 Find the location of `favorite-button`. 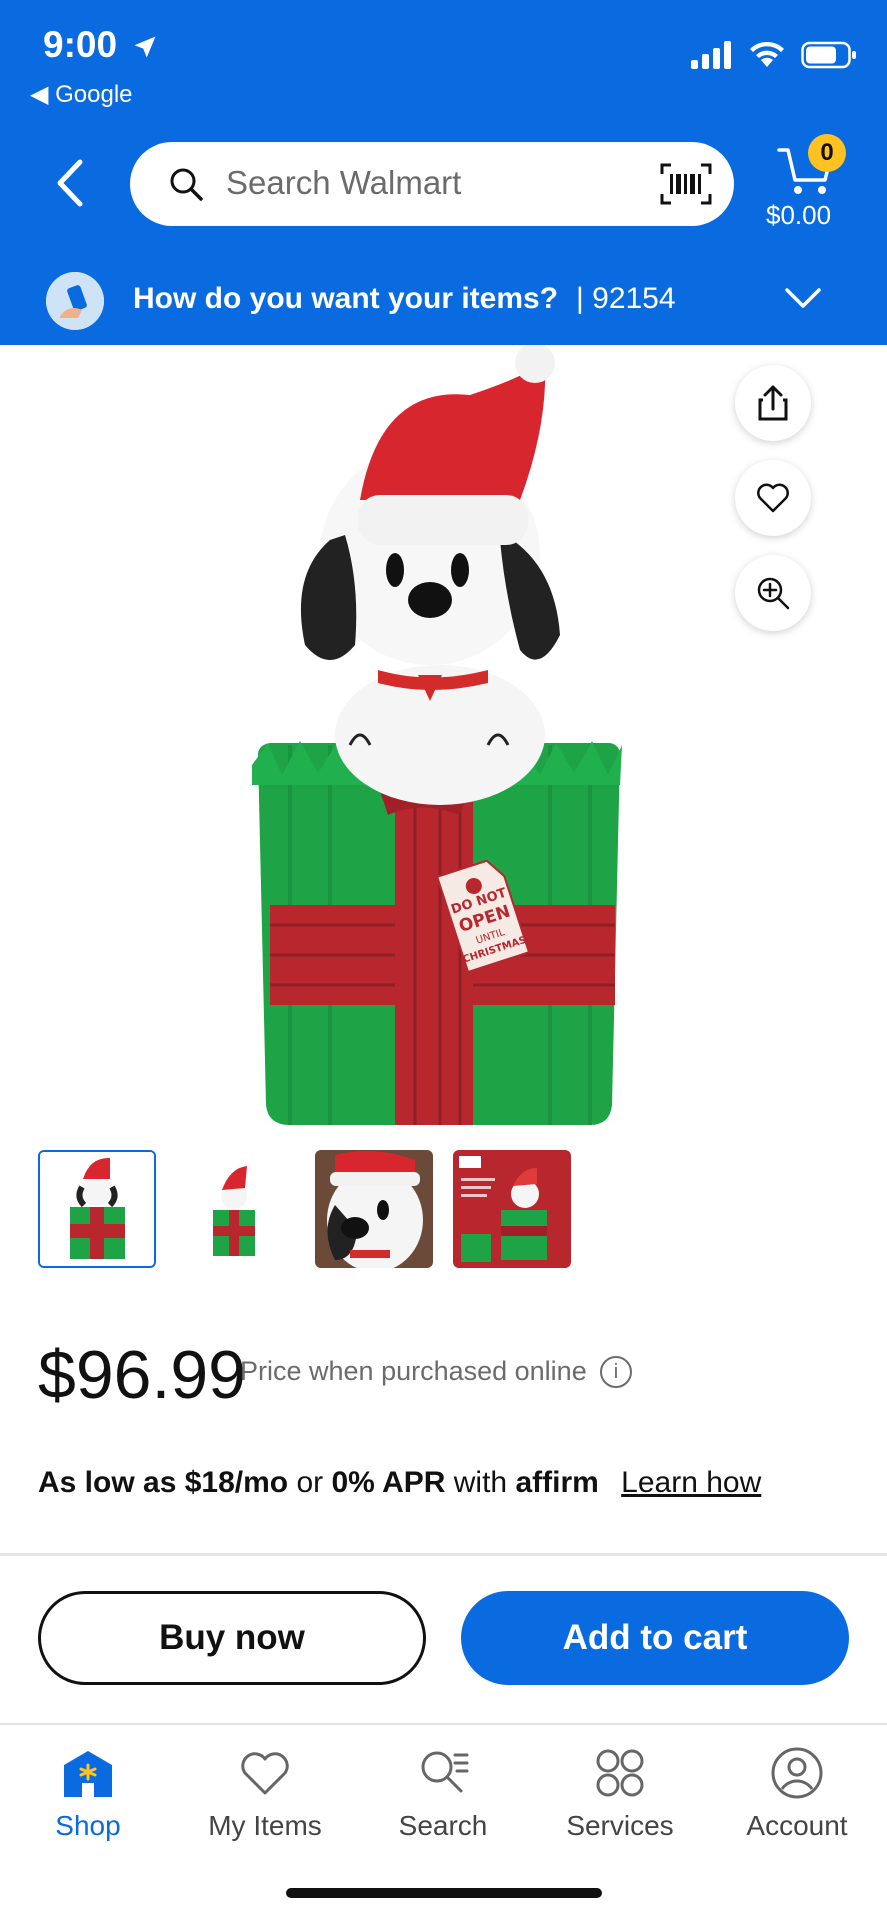

favorite-button is located at coordinates (773, 498).